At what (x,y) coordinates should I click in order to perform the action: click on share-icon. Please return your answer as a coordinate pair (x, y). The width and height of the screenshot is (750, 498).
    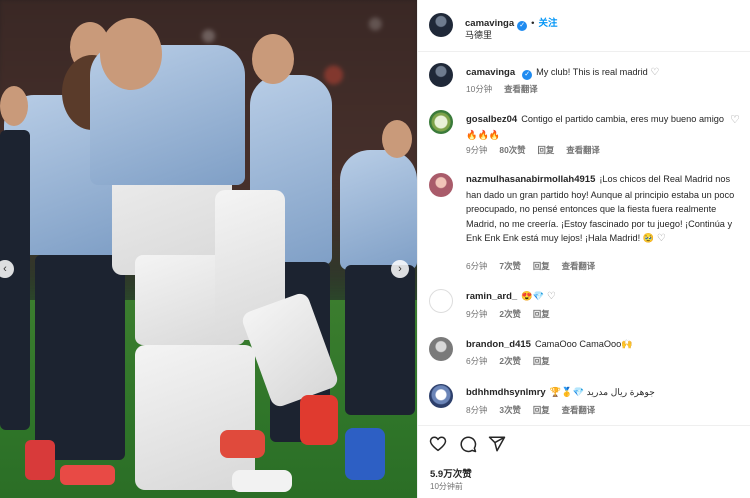
    Looking at the image, I should click on (497, 444).